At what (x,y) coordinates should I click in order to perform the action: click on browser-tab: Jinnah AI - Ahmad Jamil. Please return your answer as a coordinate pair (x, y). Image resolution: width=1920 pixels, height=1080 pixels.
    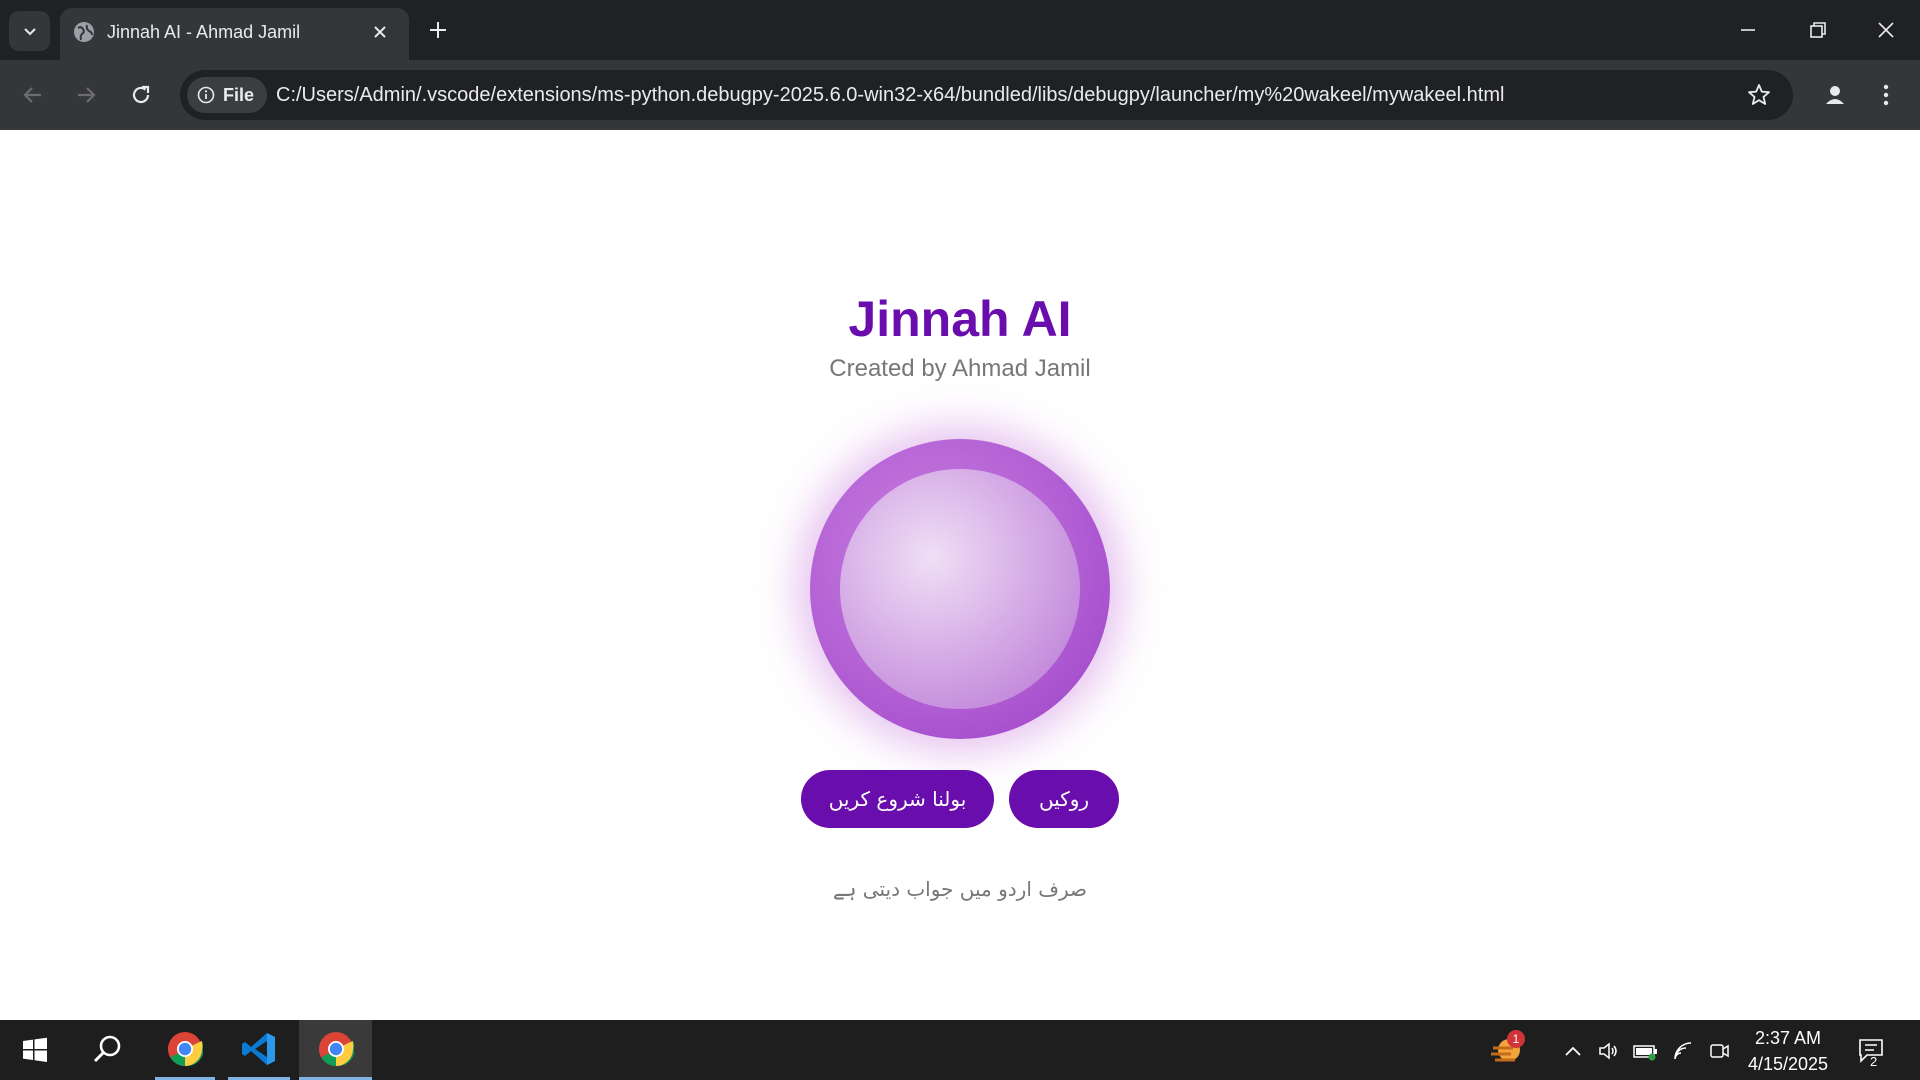
    Looking at the image, I should click on (234, 34).